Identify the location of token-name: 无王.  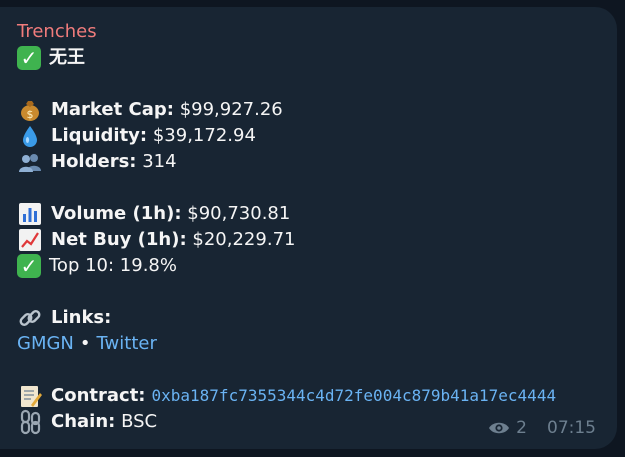
(67, 57).